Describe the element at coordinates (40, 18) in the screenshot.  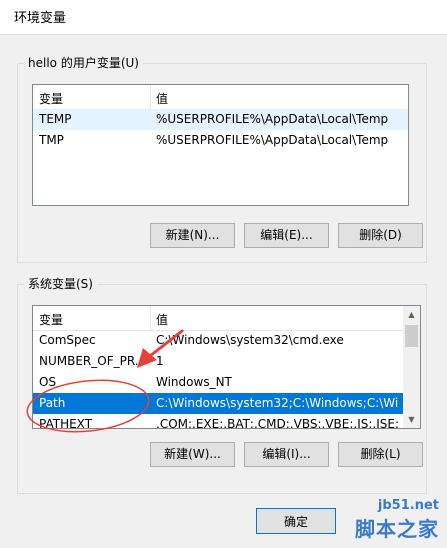
I see `window-title: 环境变量` at that location.